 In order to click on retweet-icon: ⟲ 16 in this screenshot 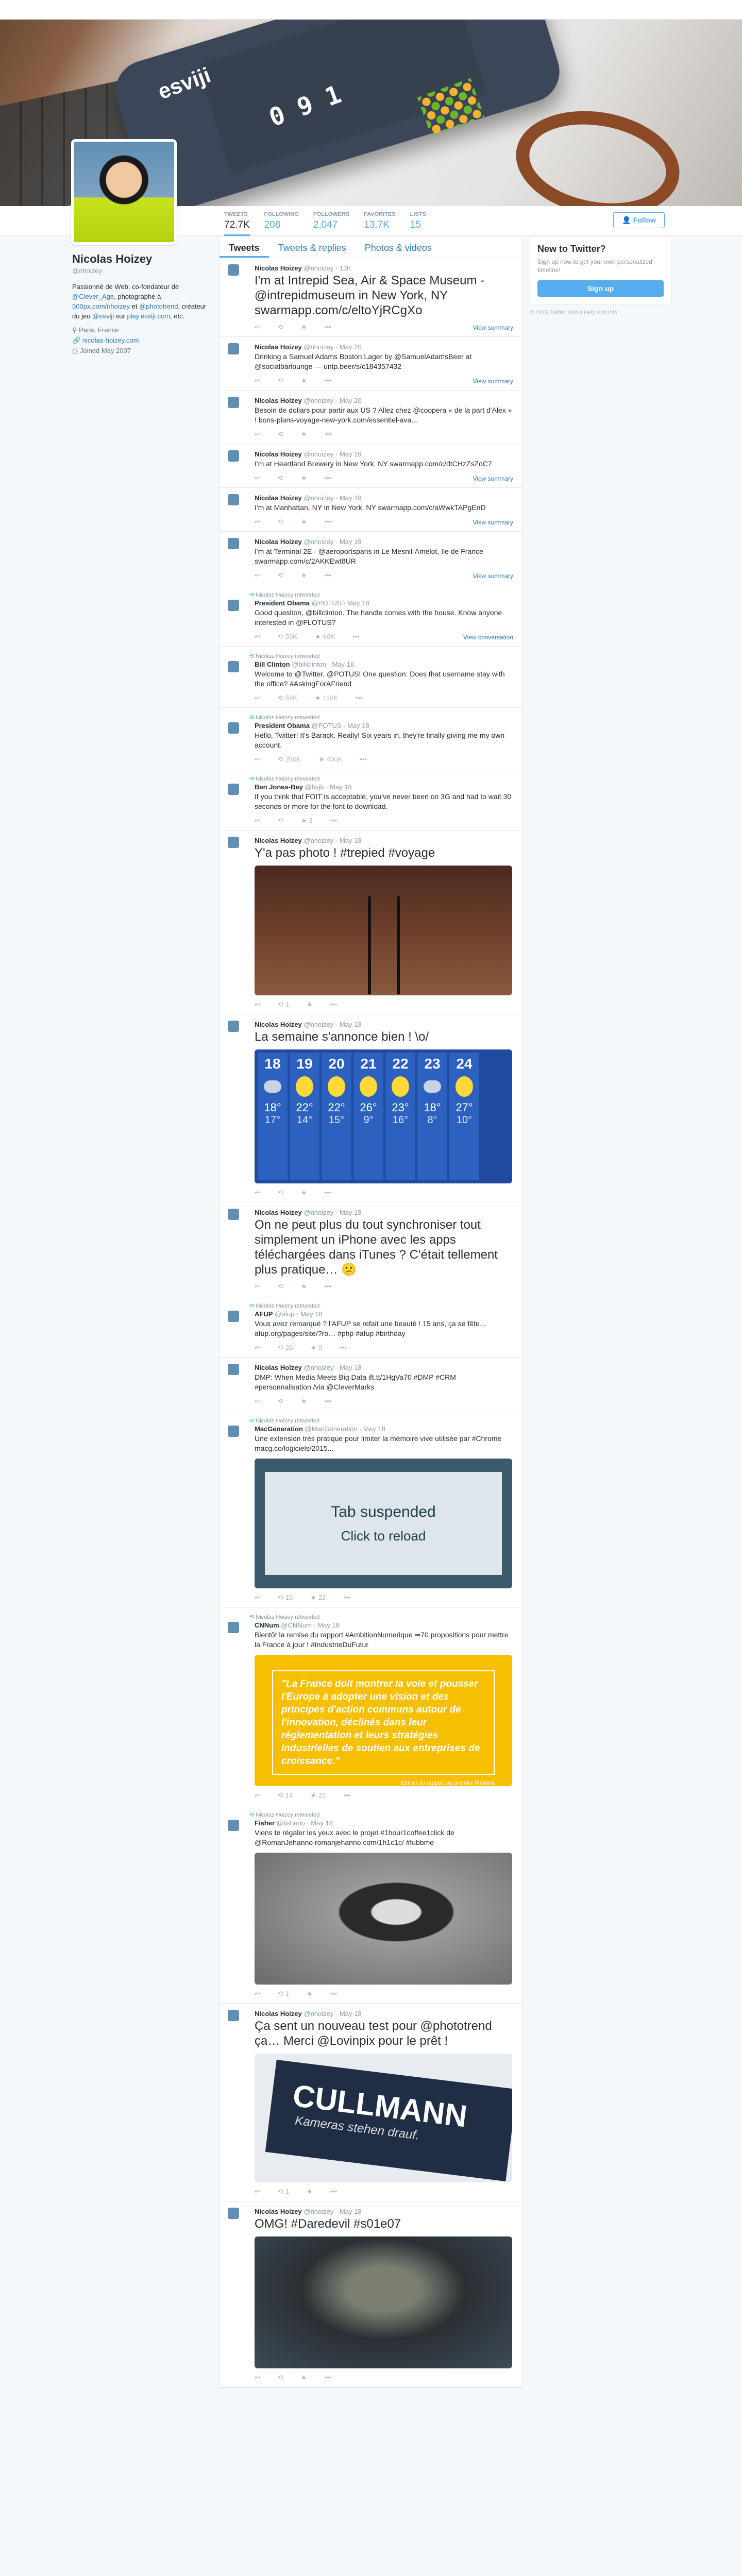, I will do `click(285, 1598)`.